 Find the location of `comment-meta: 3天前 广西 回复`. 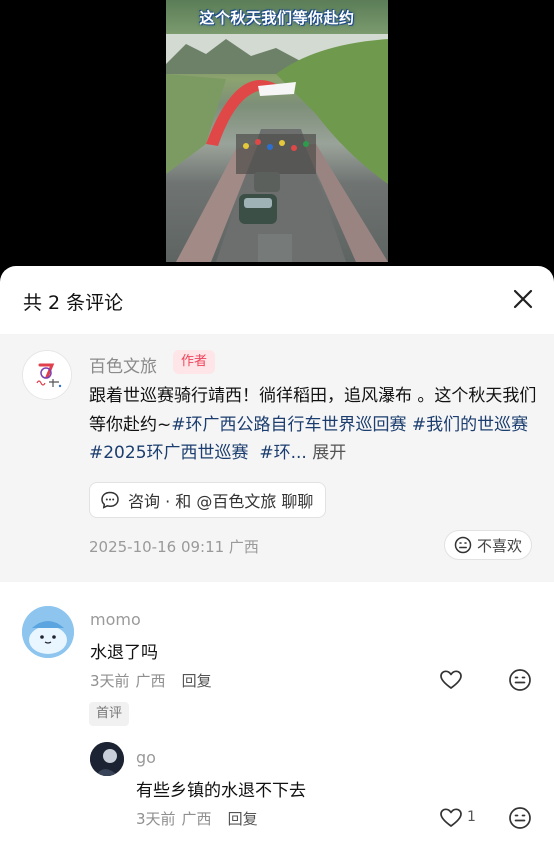

comment-meta: 3天前 广西 回复 is located at coordinates (197, 818).